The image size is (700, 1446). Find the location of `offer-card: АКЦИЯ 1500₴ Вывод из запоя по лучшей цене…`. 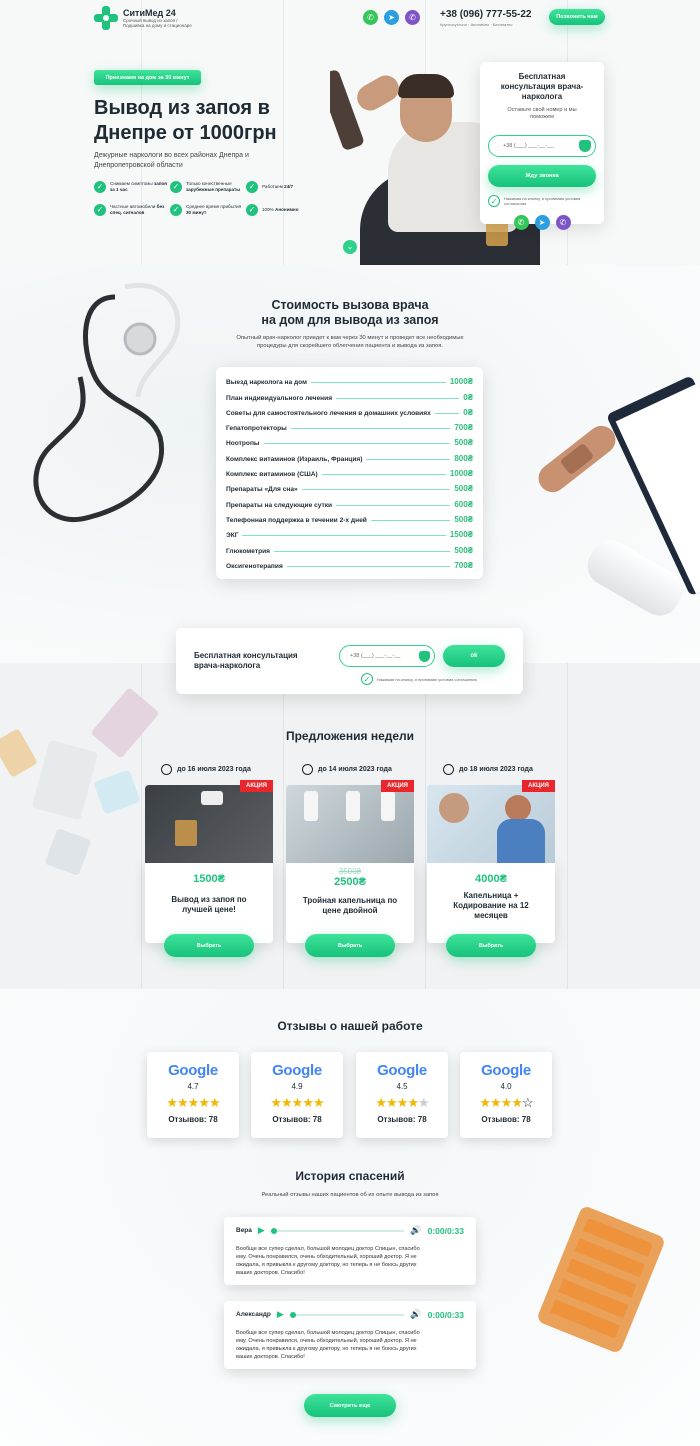

offer-card: АКЦИЯ 1500₴ Вывод из запоя по лучшей цене… is located at coordinates (209, 862).